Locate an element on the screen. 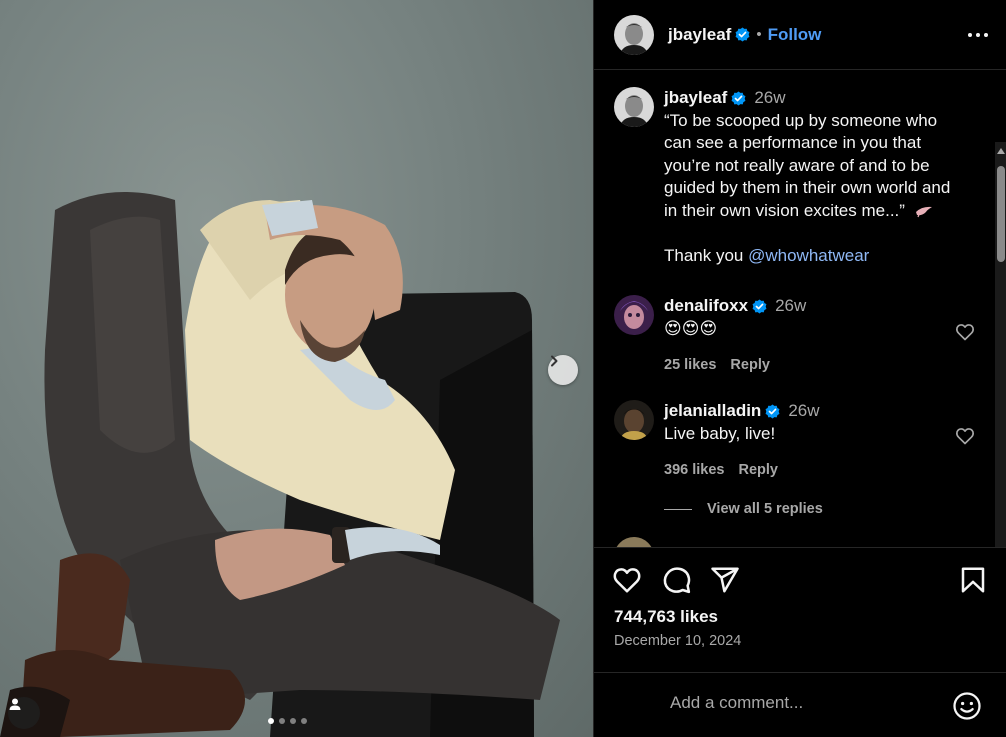  post-header: jbayleaf • Follow is located at coordinates (800, 35).